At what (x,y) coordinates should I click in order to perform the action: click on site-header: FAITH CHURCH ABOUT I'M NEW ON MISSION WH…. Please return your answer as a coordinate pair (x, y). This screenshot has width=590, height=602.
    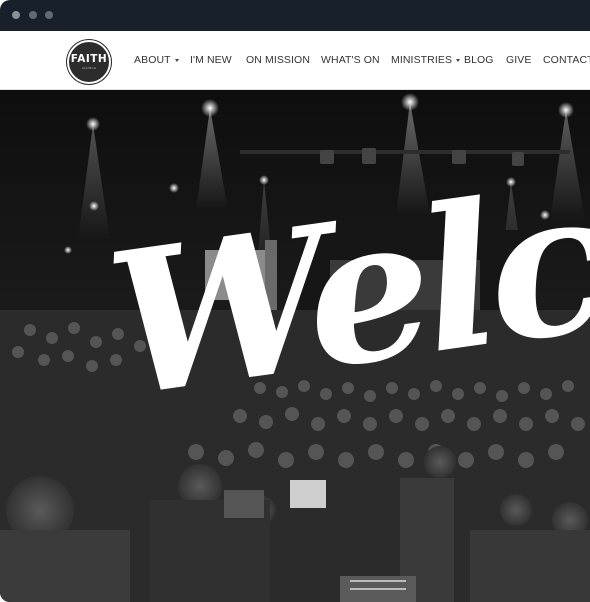
    Looking at the image, I should click on (295, 60).